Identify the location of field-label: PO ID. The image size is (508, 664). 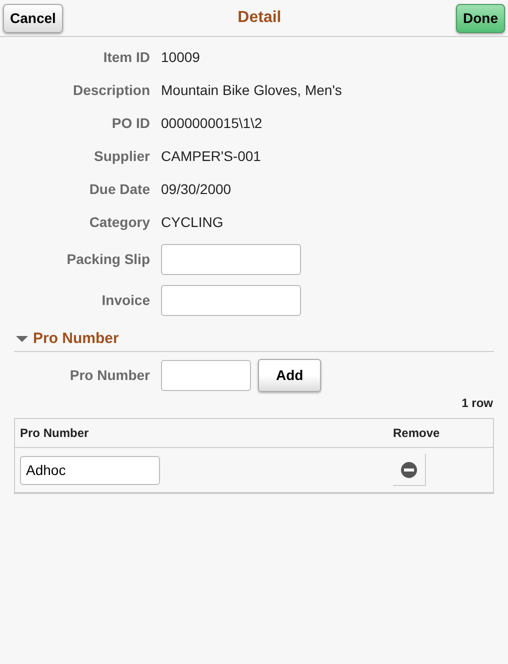
(130, 123).